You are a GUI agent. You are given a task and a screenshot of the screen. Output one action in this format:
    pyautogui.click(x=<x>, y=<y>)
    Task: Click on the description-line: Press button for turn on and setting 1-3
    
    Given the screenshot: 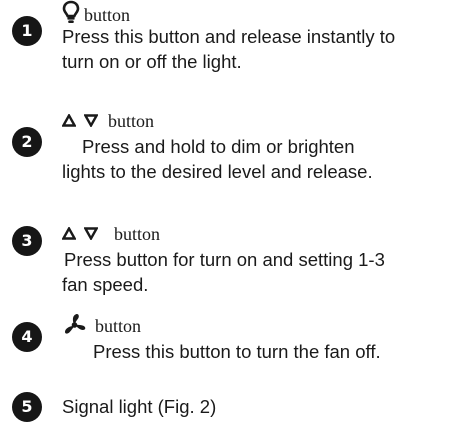 What is the action you would take?
    pyautogui.click(x=224, y=259)
    